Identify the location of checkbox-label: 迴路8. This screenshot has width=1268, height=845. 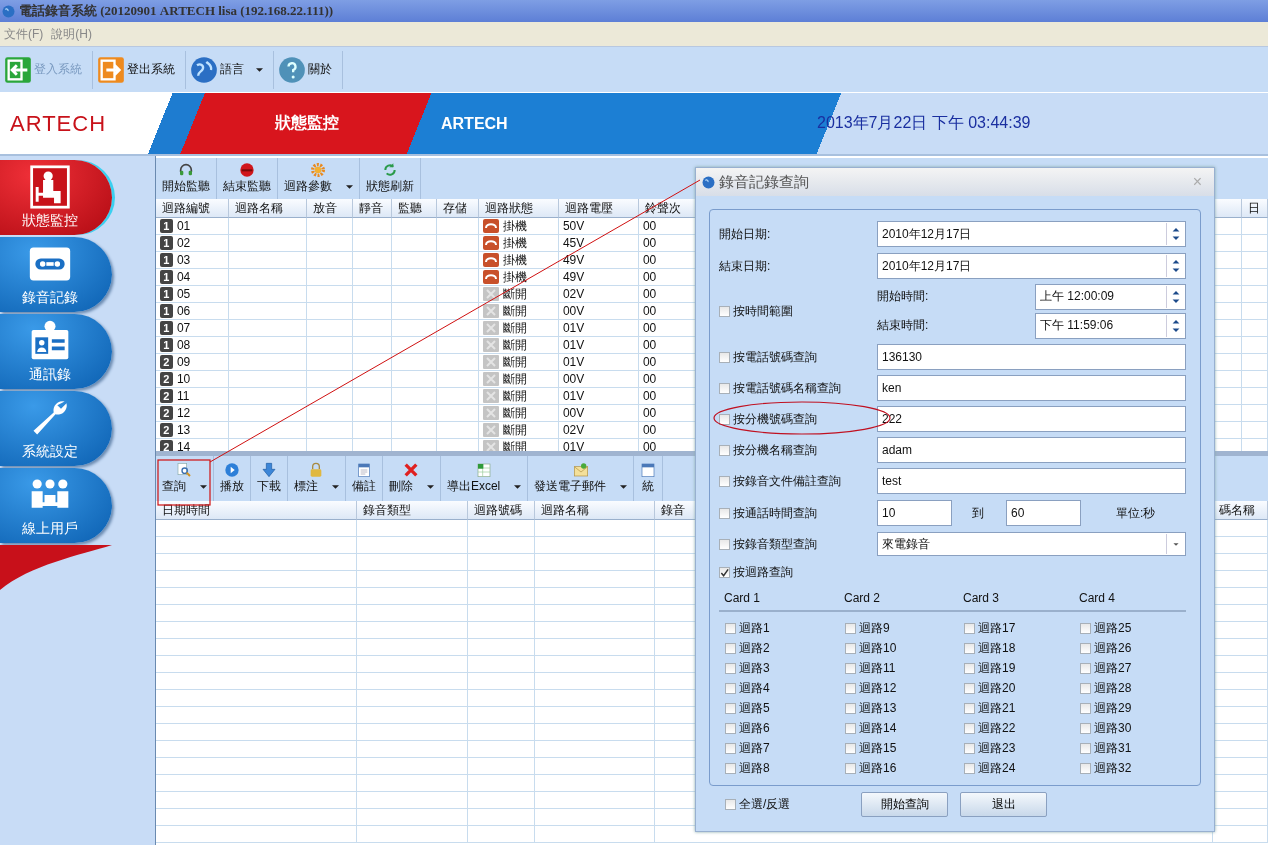
(754, 768).